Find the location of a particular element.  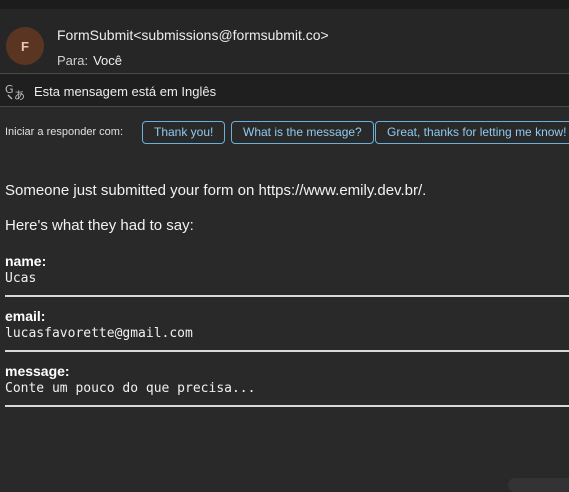

field-value-name: Ucas is located at coordinates (21, 278).